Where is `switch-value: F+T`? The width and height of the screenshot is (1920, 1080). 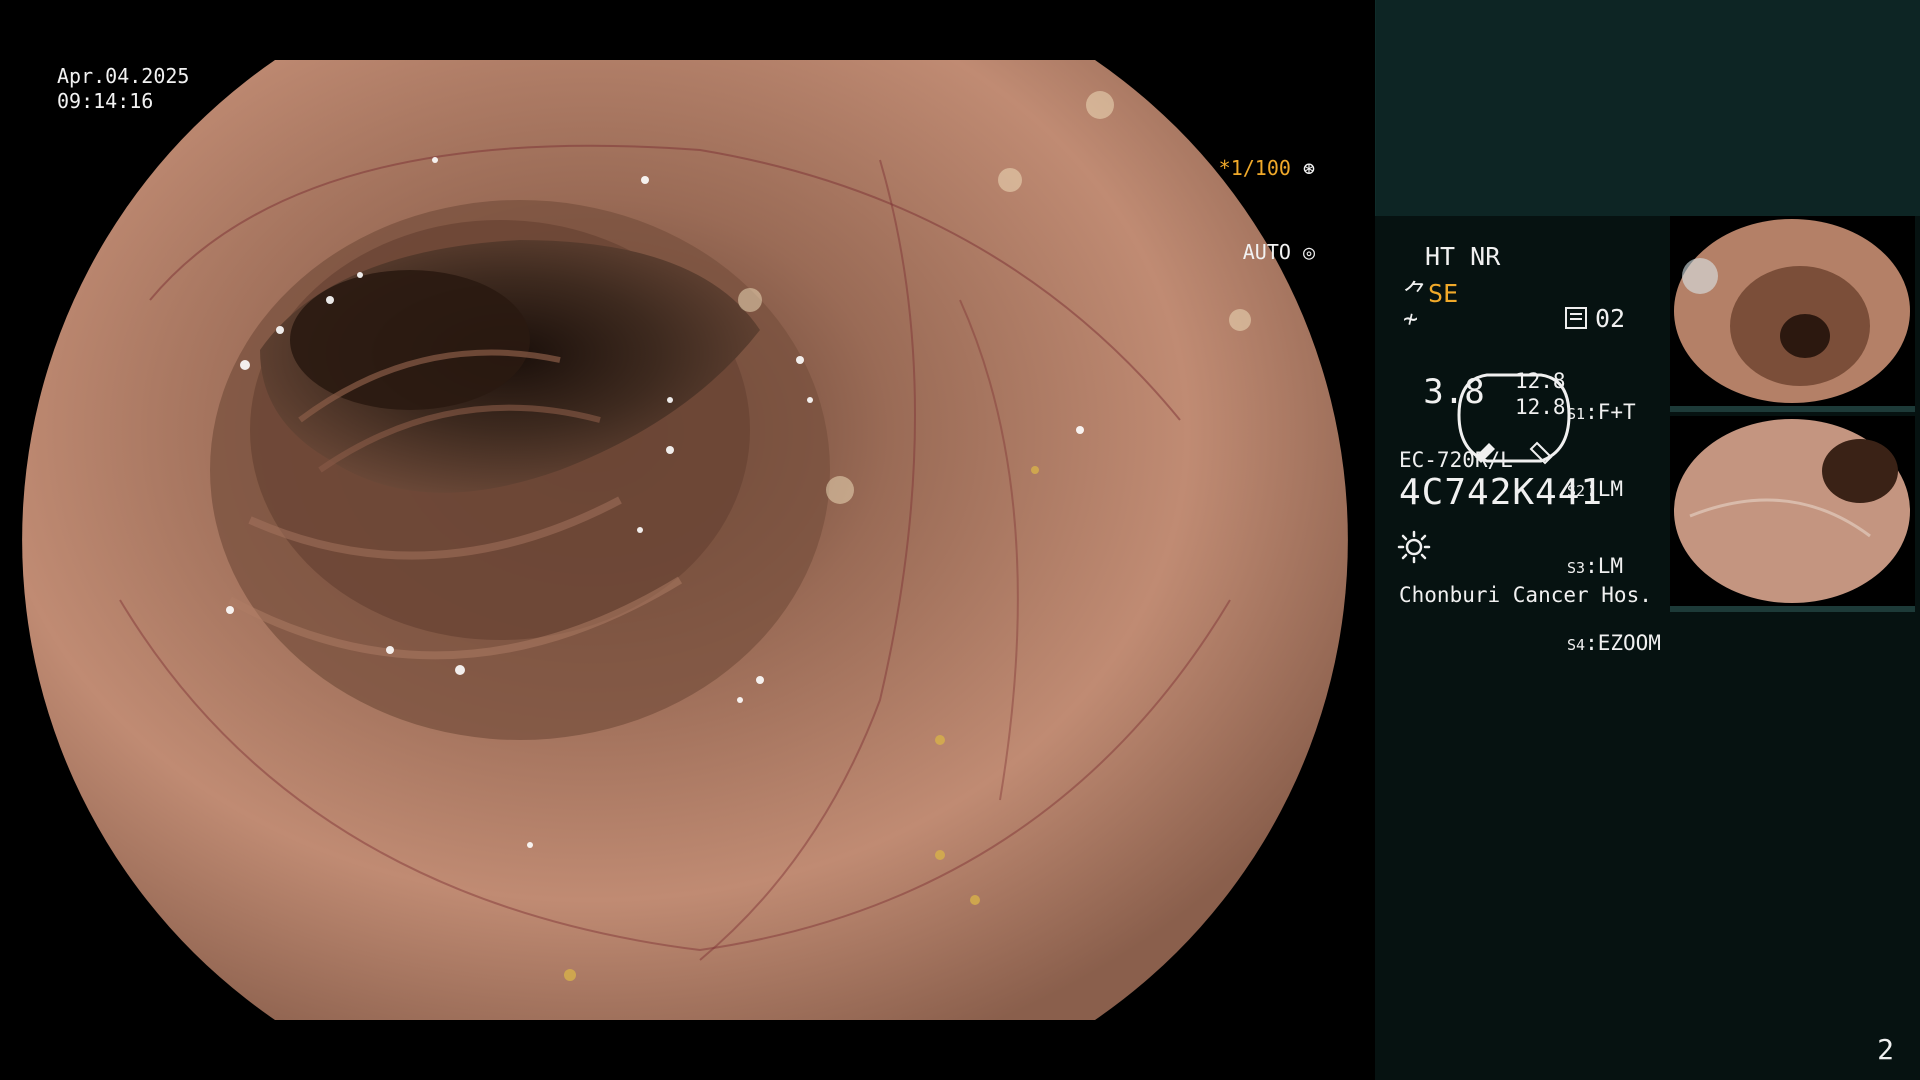 switch-value: F+T is located at coordinates (1616, 412).